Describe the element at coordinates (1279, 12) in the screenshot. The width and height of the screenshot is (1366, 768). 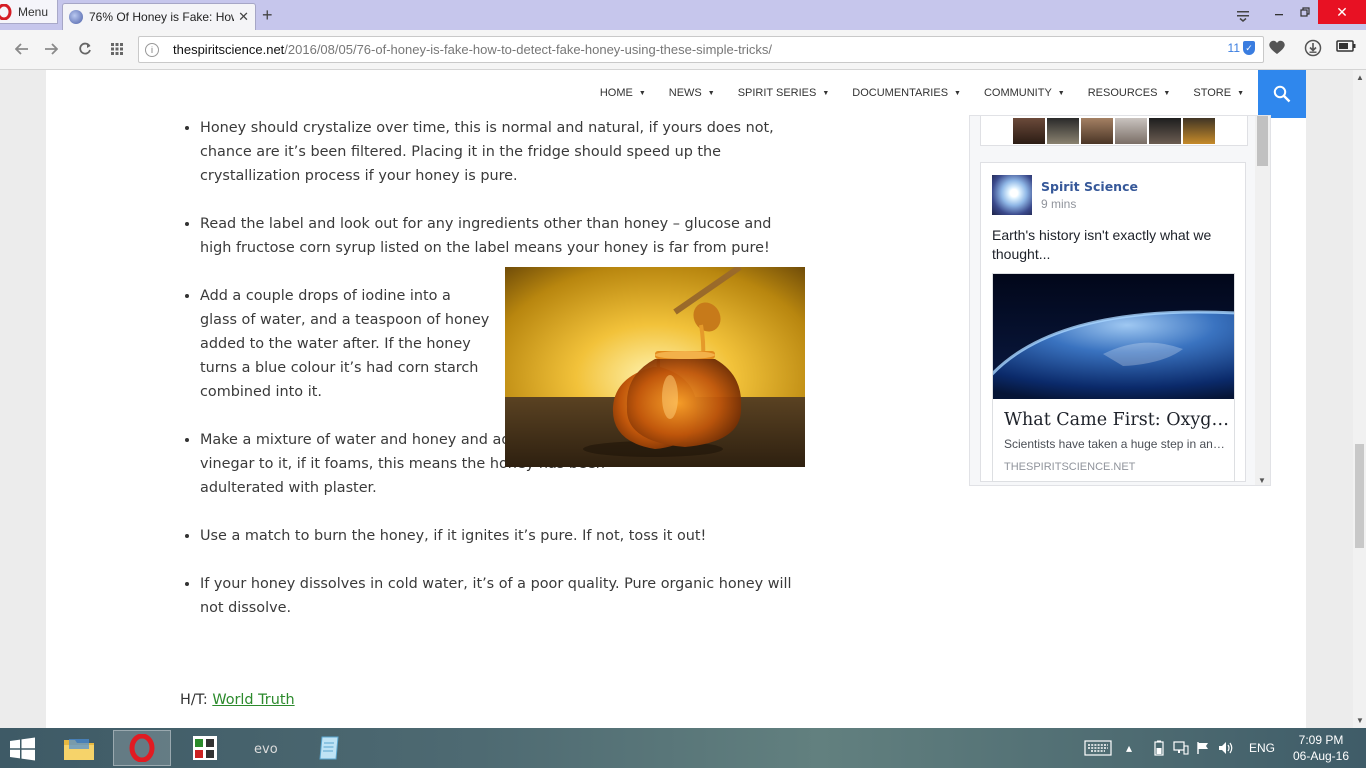
I see `minimize-icon` at that location.